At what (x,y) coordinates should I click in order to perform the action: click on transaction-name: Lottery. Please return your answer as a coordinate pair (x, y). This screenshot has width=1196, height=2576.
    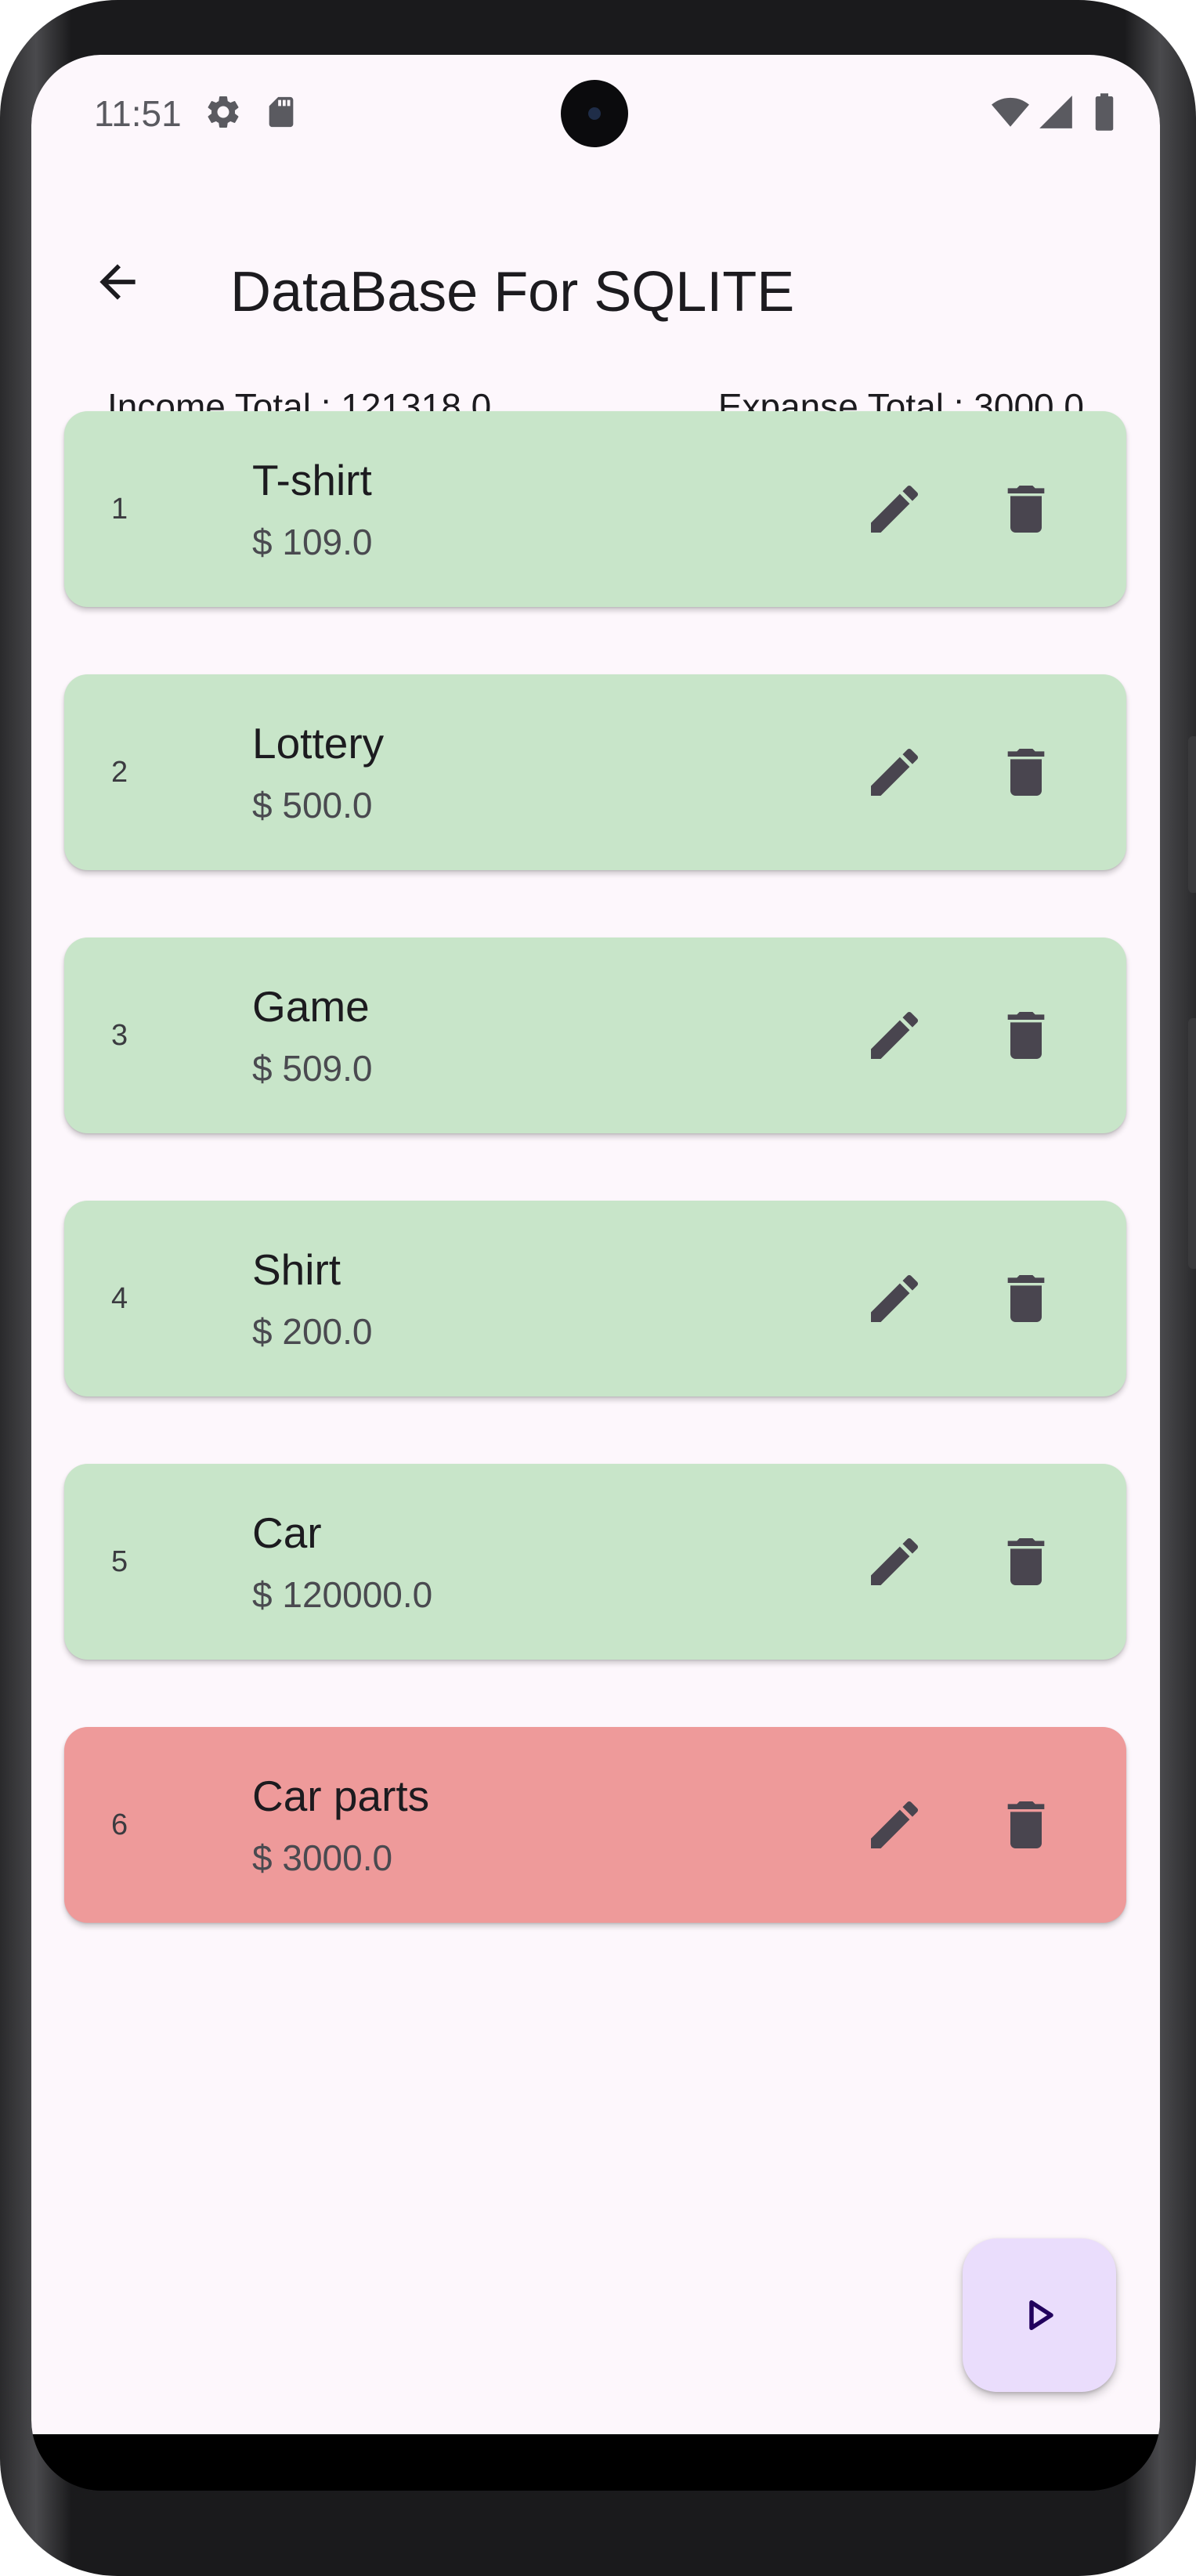
    Looking at the image, I should click on (318, 743).